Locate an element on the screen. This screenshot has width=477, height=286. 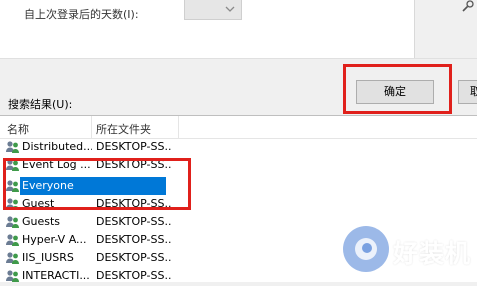
days-since-login-select is located at coordinates (213, 10).